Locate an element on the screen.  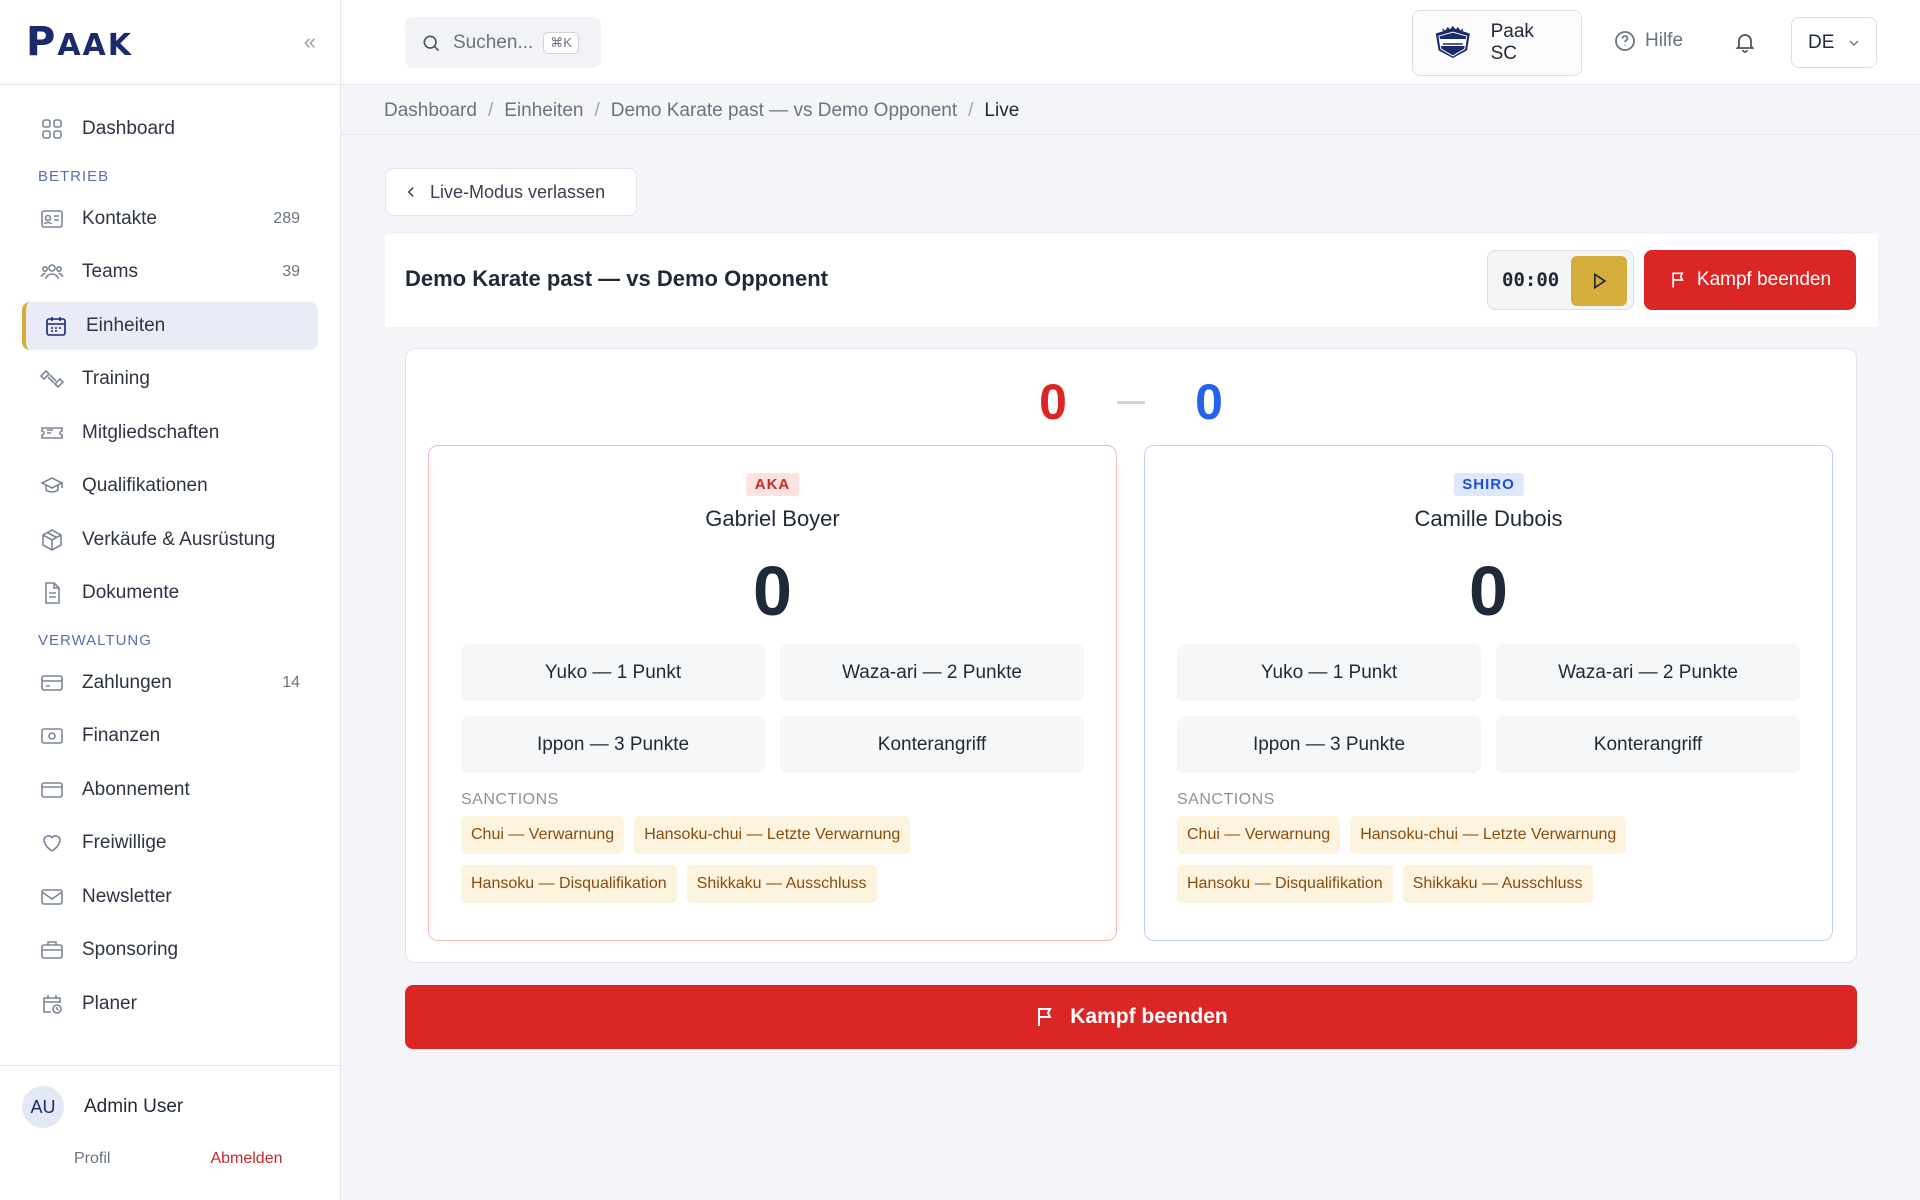
search-shortcut: ⌘K is located at coordinates (561, 42).